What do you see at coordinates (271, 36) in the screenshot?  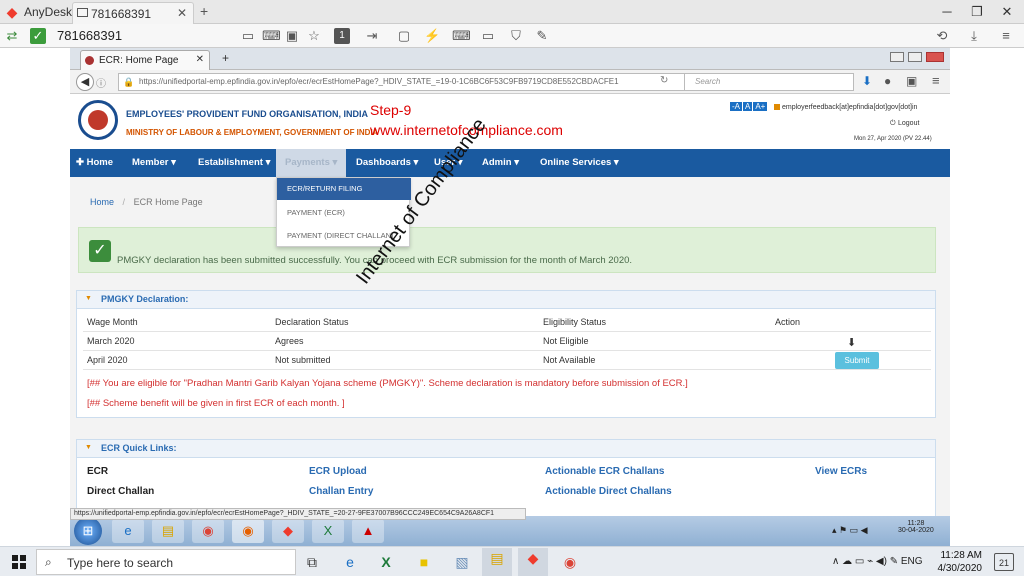 I see `keyboard-icon: ⌨` at bounding box center [271, 36].